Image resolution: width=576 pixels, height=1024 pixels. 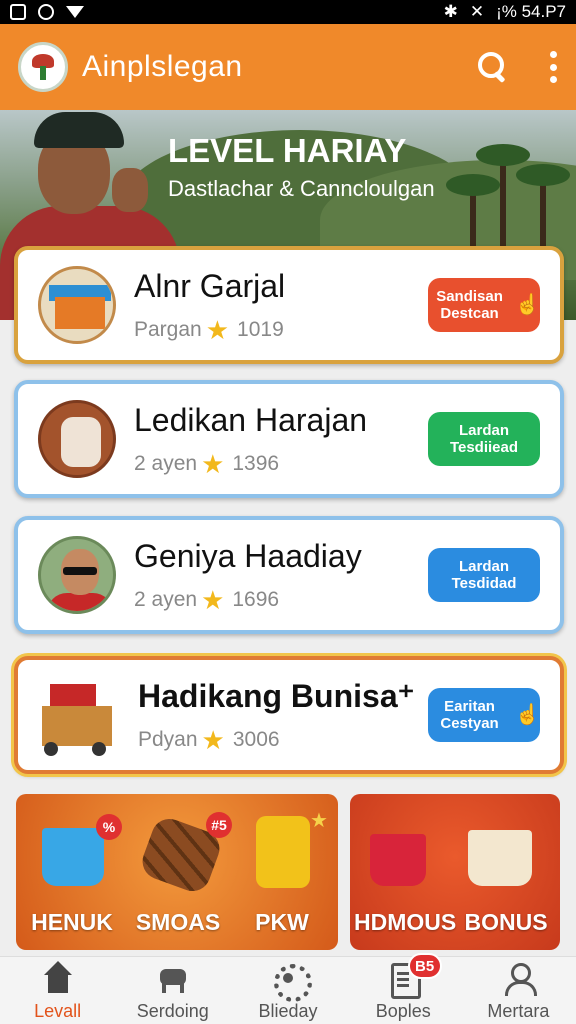 What do you see at coordinates (162, 66) in the screenshot?
I see `app-title: Ainplslegan` at bounding box center [162, 66].